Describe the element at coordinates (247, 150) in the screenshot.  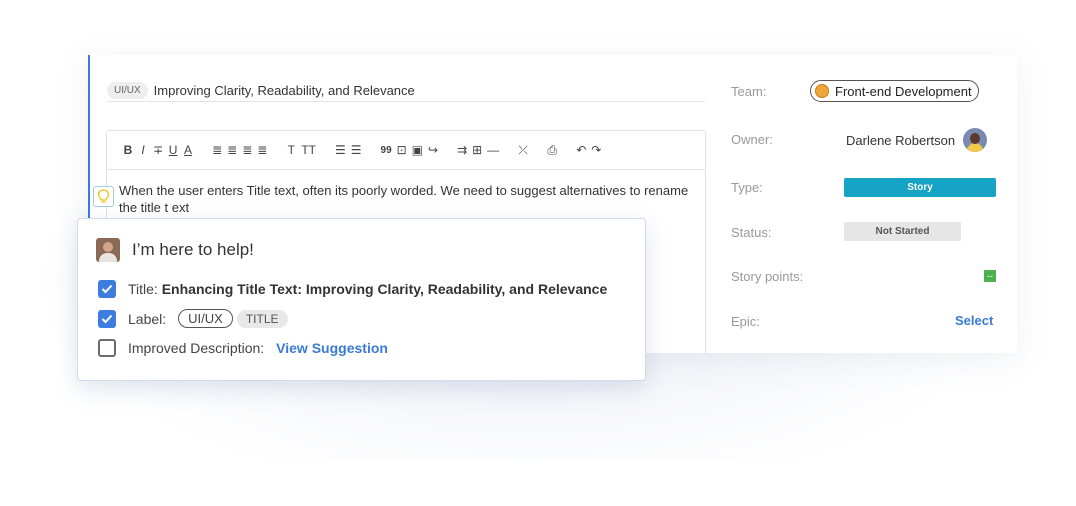
I see `align-right-button: ≣` at that location.